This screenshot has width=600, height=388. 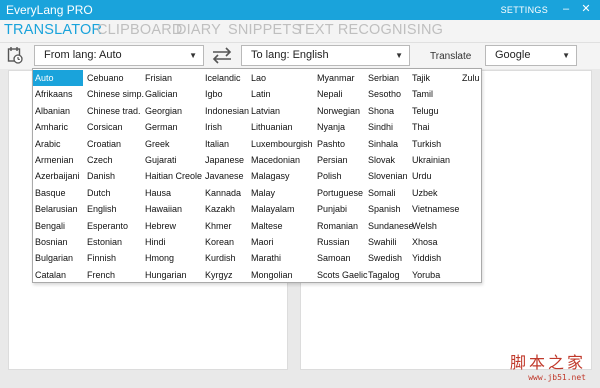 What do you see at coordinates (226, 111) in the screenshot?
I see `language-option: Indonesian` at bounding box center [226, 111].